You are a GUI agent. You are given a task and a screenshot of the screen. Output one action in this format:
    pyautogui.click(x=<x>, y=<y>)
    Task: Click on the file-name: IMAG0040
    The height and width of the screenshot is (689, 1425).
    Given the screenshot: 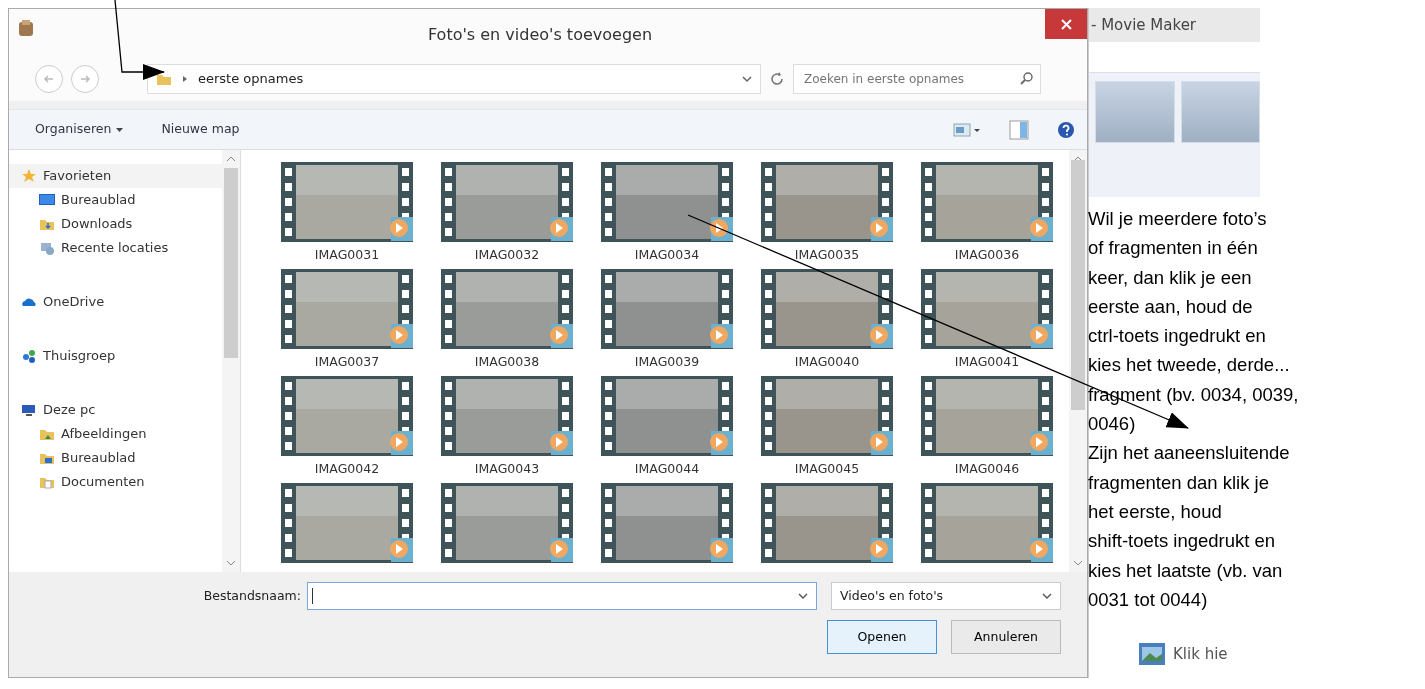 What is the action you would take?
    pyautogui.click(x=827, y=362)
    